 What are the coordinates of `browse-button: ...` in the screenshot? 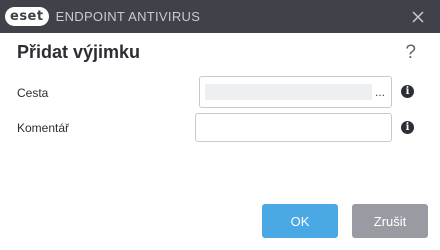 It's located at (380, 92).